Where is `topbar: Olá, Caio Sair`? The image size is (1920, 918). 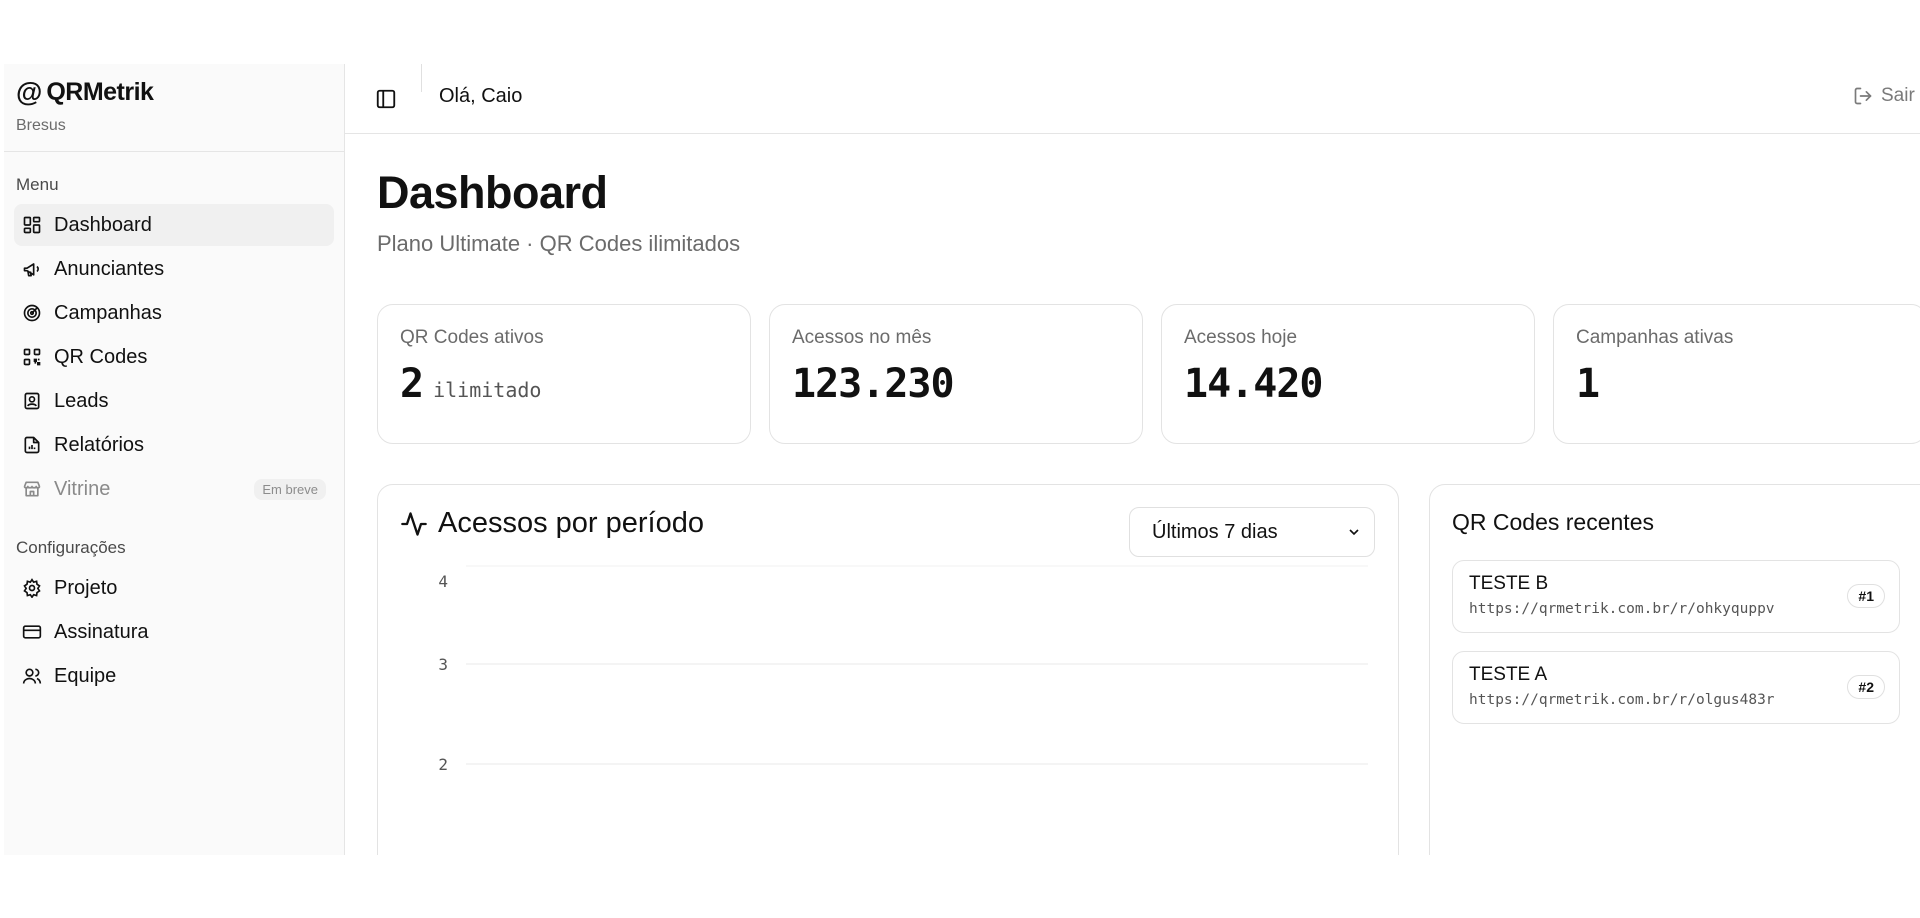 topbar: Olá, Caio Sair is located at coordinates (1132, 99).